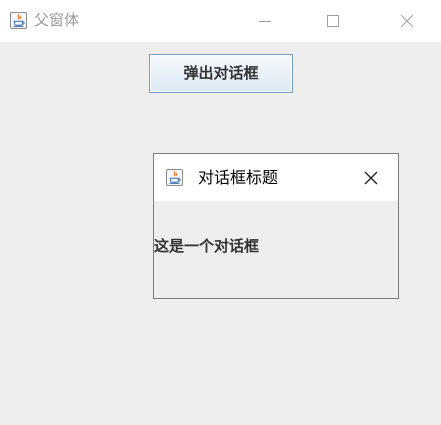 This screenshot has height=425, width=441. I want to click on dialog-close-button, so click(371, 178).